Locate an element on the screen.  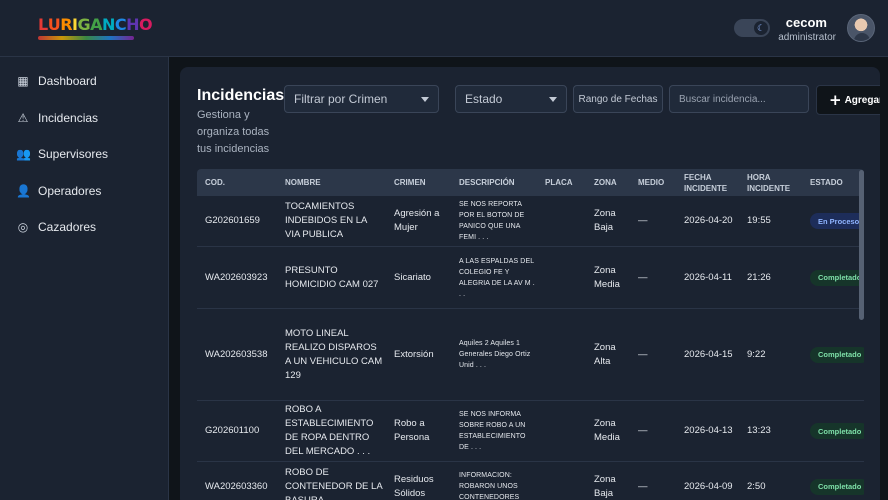
cell-nombre: ROBO DE CONTENEDOR DE LA BASURA is located at coordinates (334, 483).